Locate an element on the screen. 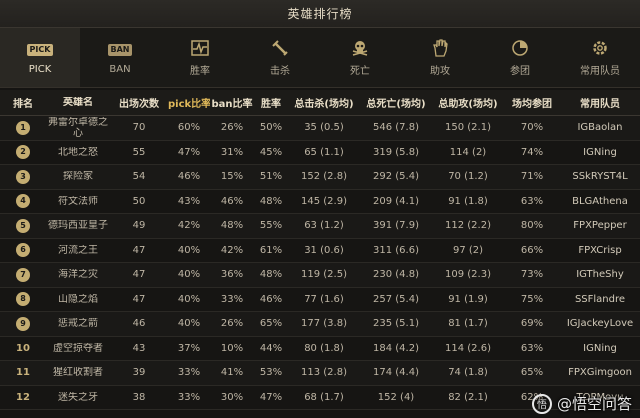  cell-participation: 80% is located at coordinates (532, 226).